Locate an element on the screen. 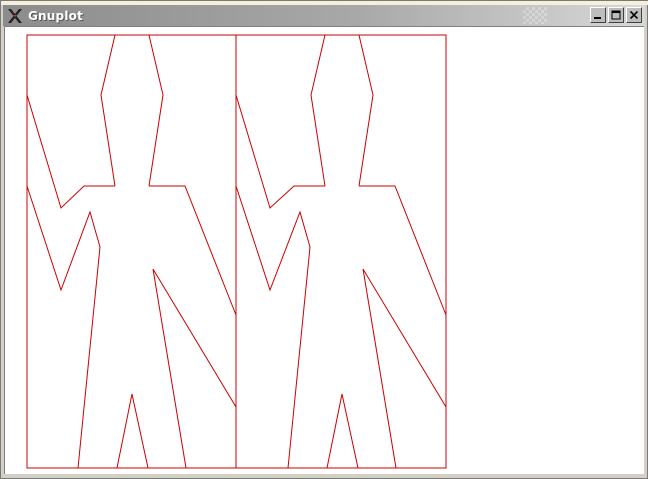 Image resolution: width=648 pixels, height=479 pixels. x-logo-icon is located at coordinates (15, 16).